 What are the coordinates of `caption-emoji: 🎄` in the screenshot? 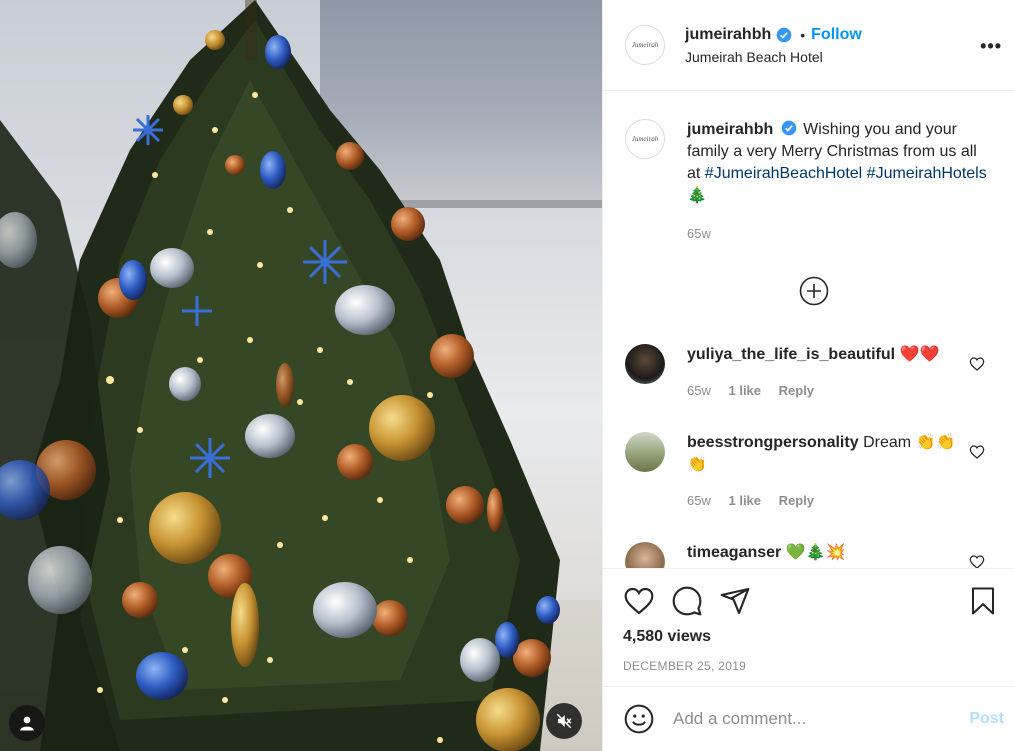 It's located at (697, 195).